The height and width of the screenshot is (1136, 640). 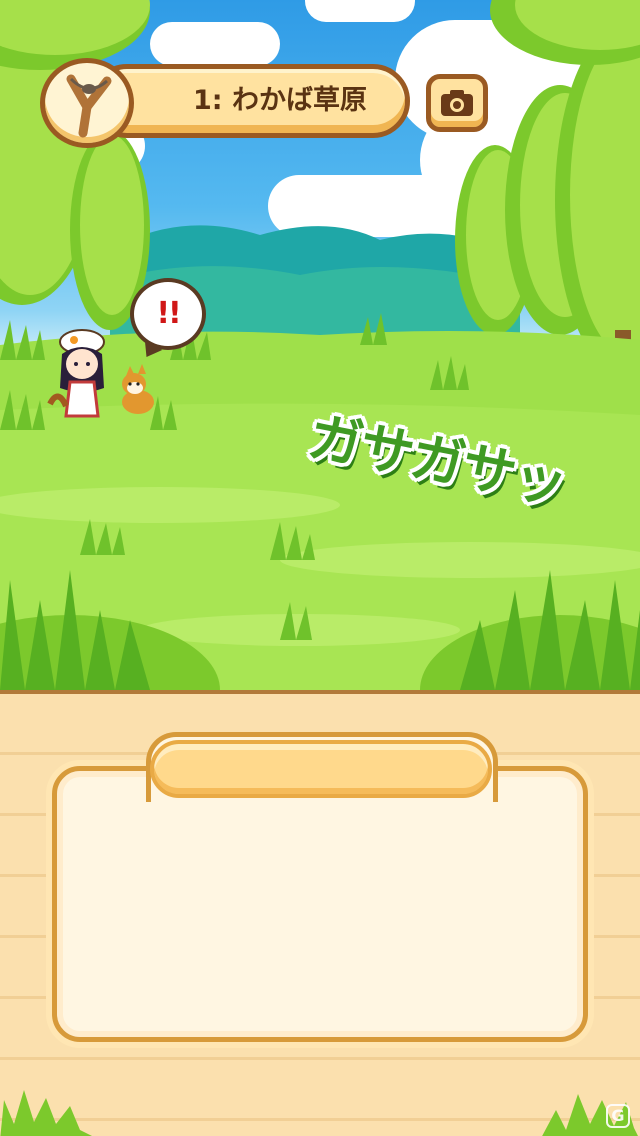 I want to click on top-bar: 1: わかば草原, so click(x=320, y=75).